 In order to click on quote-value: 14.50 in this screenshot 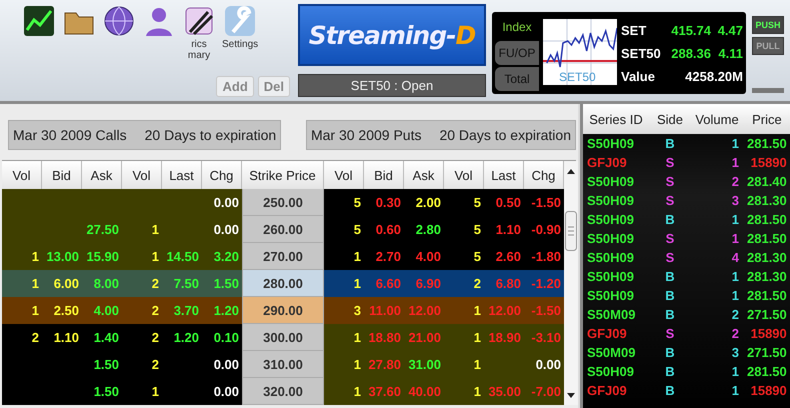, I will do `click(182, 256)`.